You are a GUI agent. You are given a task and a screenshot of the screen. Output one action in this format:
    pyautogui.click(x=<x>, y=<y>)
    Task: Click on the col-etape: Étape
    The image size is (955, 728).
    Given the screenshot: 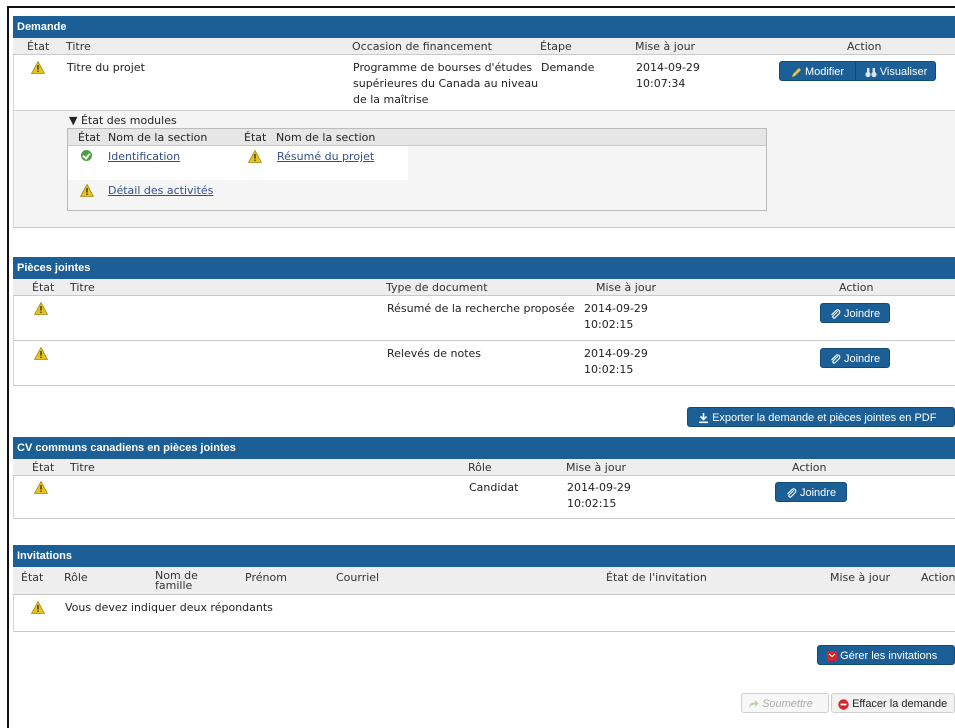 What is the action you would take?
    pyautogui.click(x=556, y=46)
    